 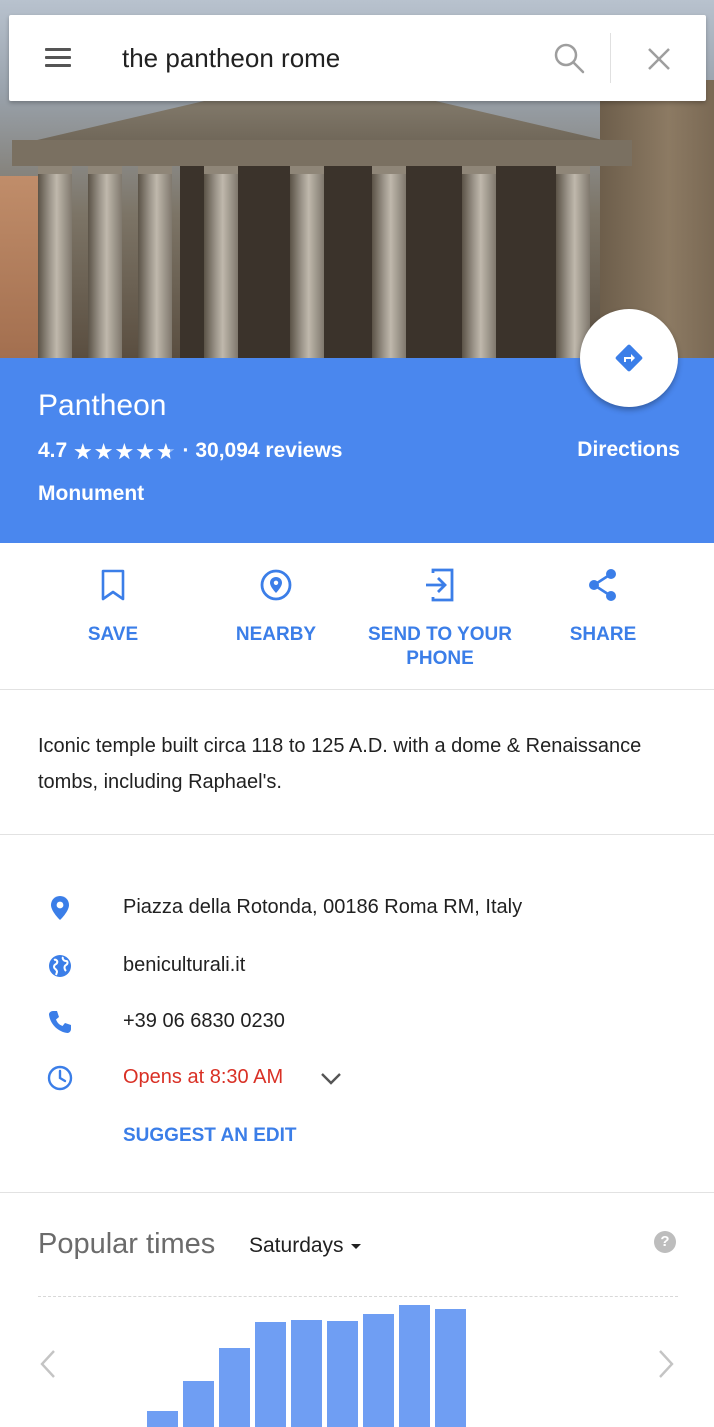 What do you see at coordinates (262, 450) in the screenshot?
I see `review-count: · 30,094 reviews` at bounding box center [262, 450].